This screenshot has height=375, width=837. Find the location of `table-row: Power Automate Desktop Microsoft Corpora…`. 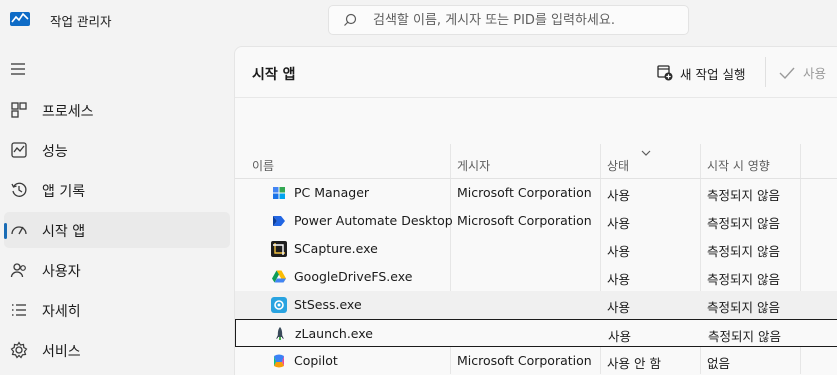

table-row: Power Automate Desktop Microsoft Corpora… is located at coordinates (536, 221).